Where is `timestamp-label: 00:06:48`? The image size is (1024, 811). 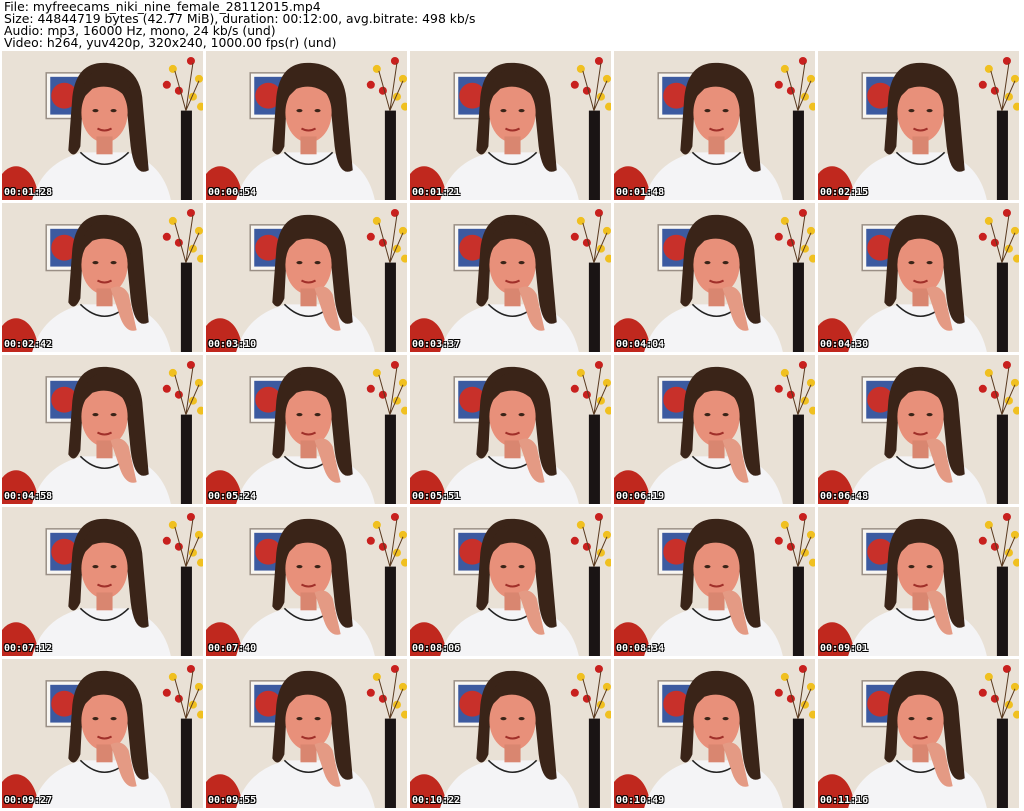
timestamp-label: 00:06:48 is located at coordinates (844, 496).